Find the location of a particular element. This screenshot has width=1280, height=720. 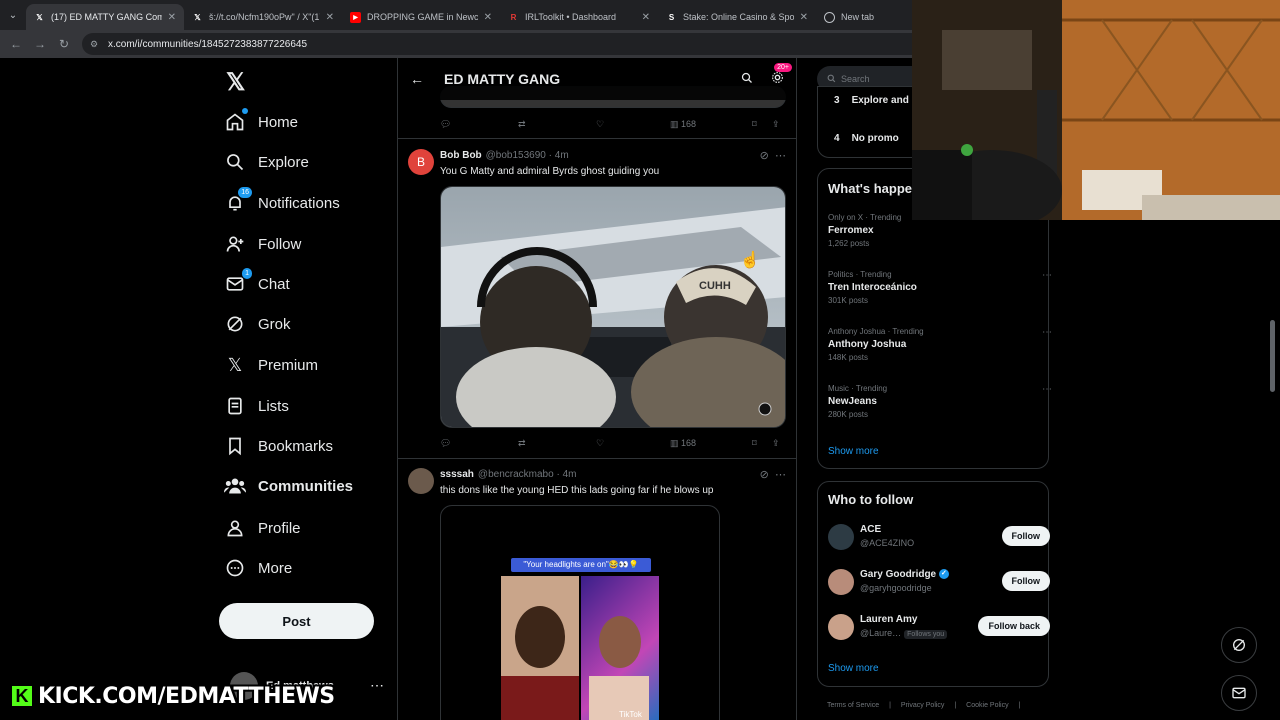

settings-icon: 20+ is located at coordinates (777, 75).